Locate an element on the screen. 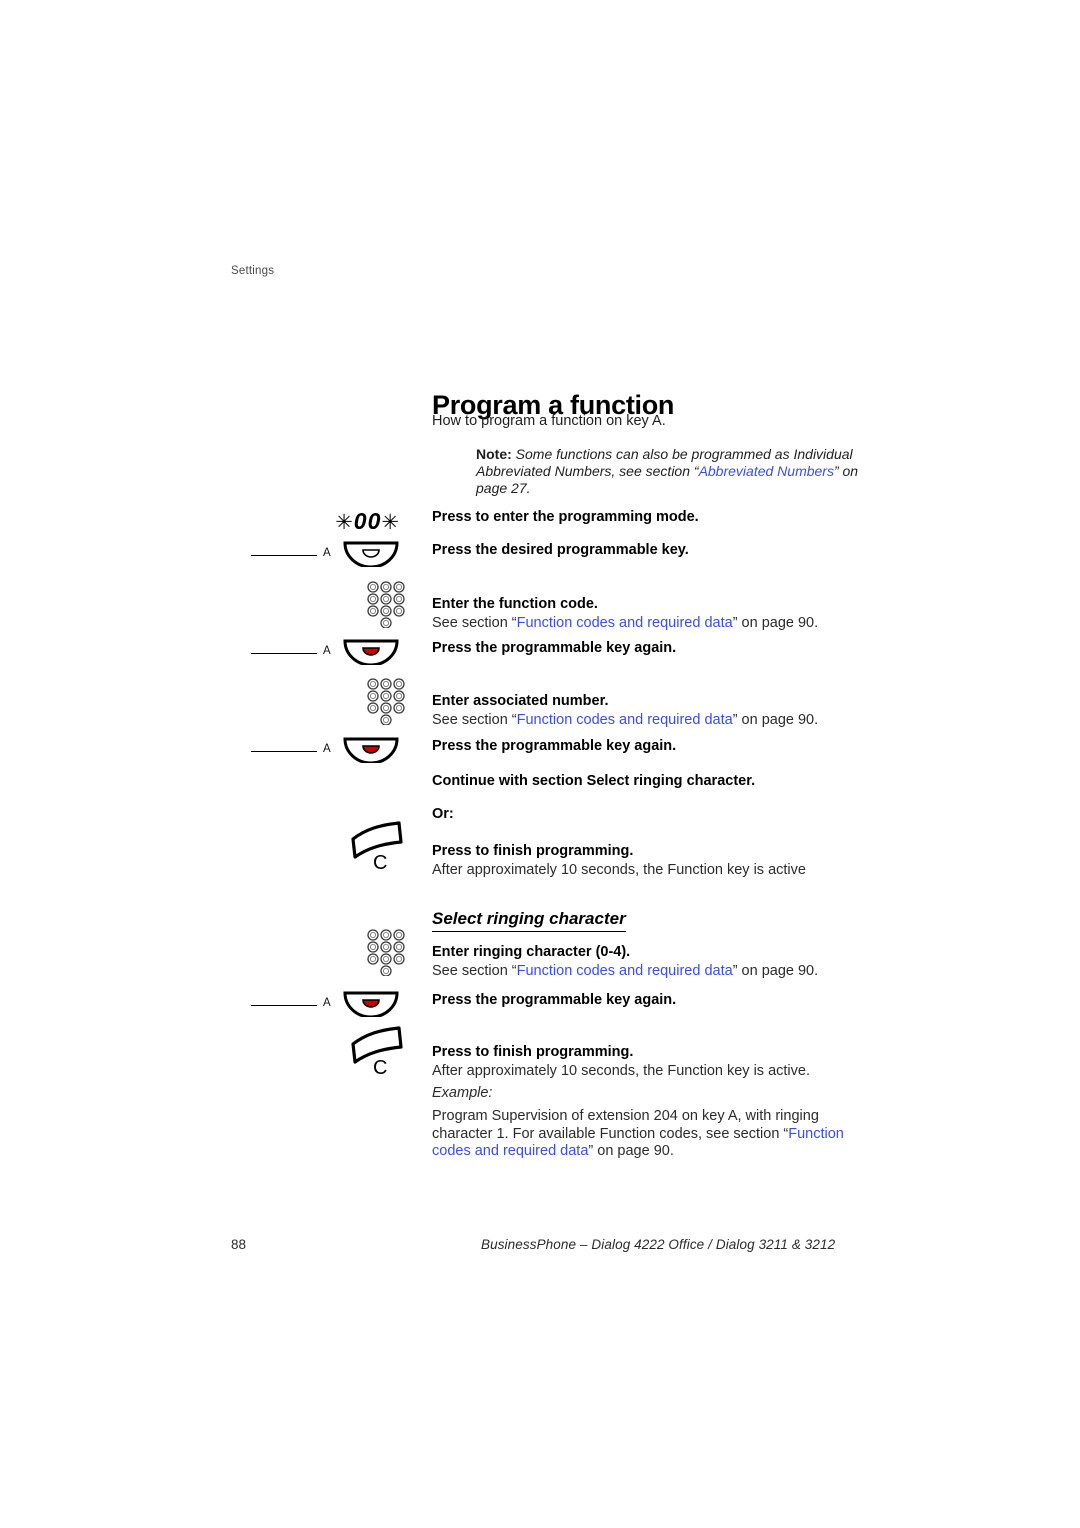 This screenshot has height=1528, width=1080. dial-code-digits: 00 is located at coordinates (367, 521).